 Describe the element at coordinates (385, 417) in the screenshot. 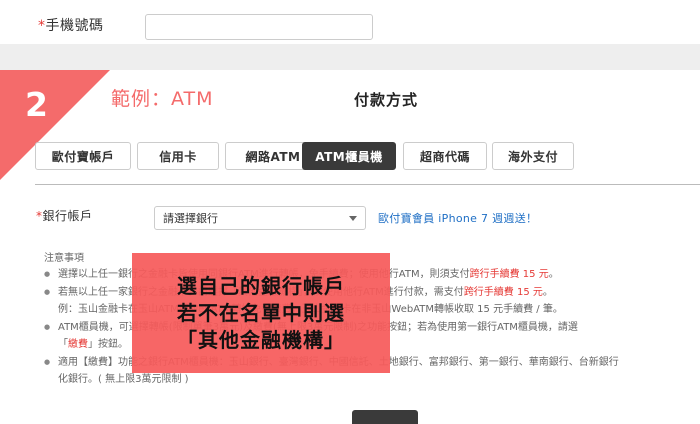

I see `submit-button` at that location.